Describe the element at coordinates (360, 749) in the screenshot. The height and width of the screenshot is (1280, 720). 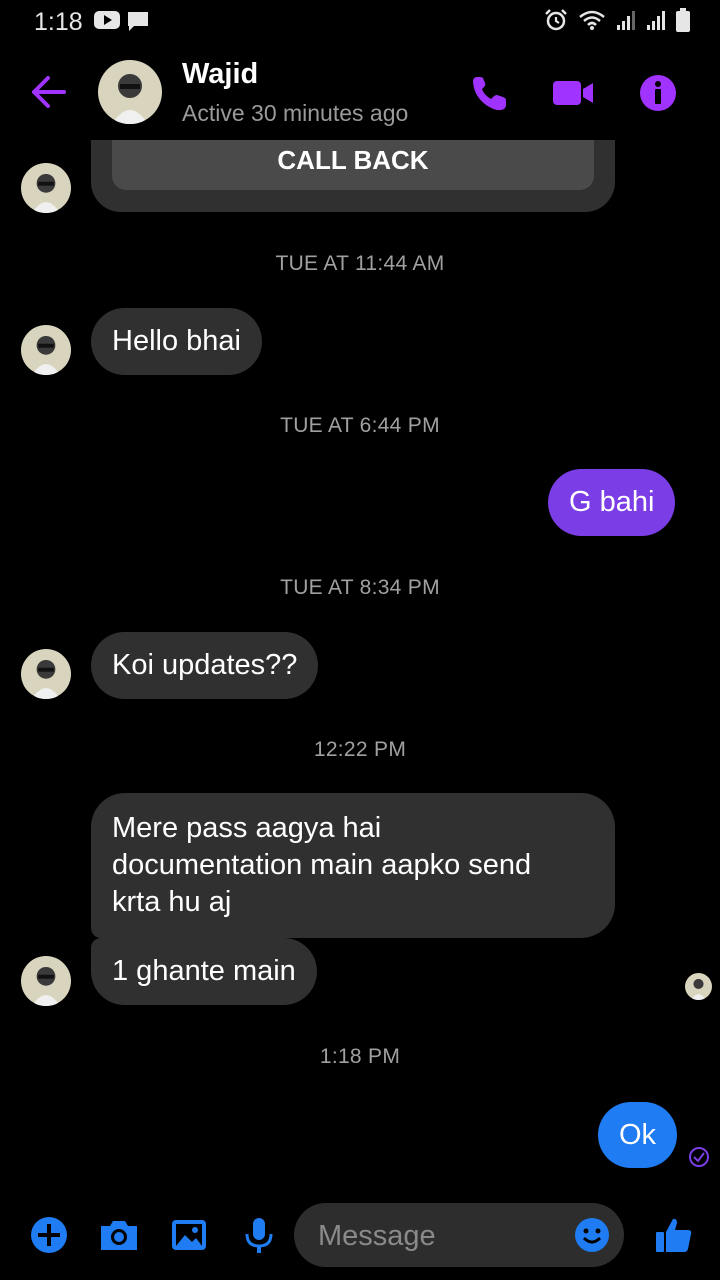
I see `timestamp: 12:22 PM` at that location.